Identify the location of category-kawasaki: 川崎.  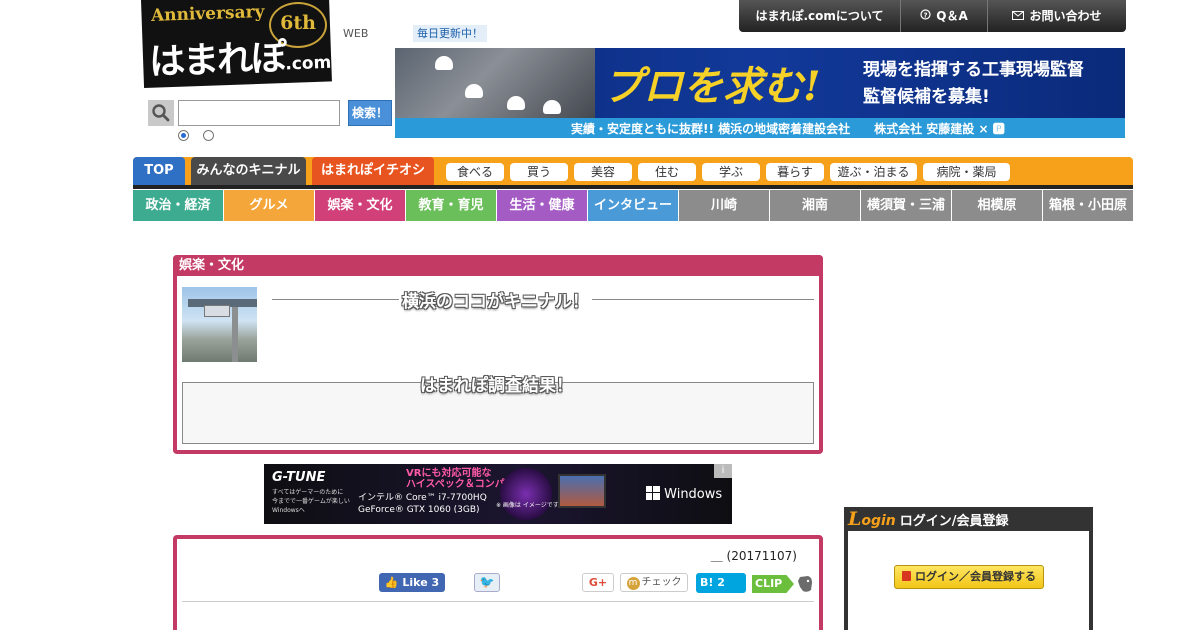
(724, 205).